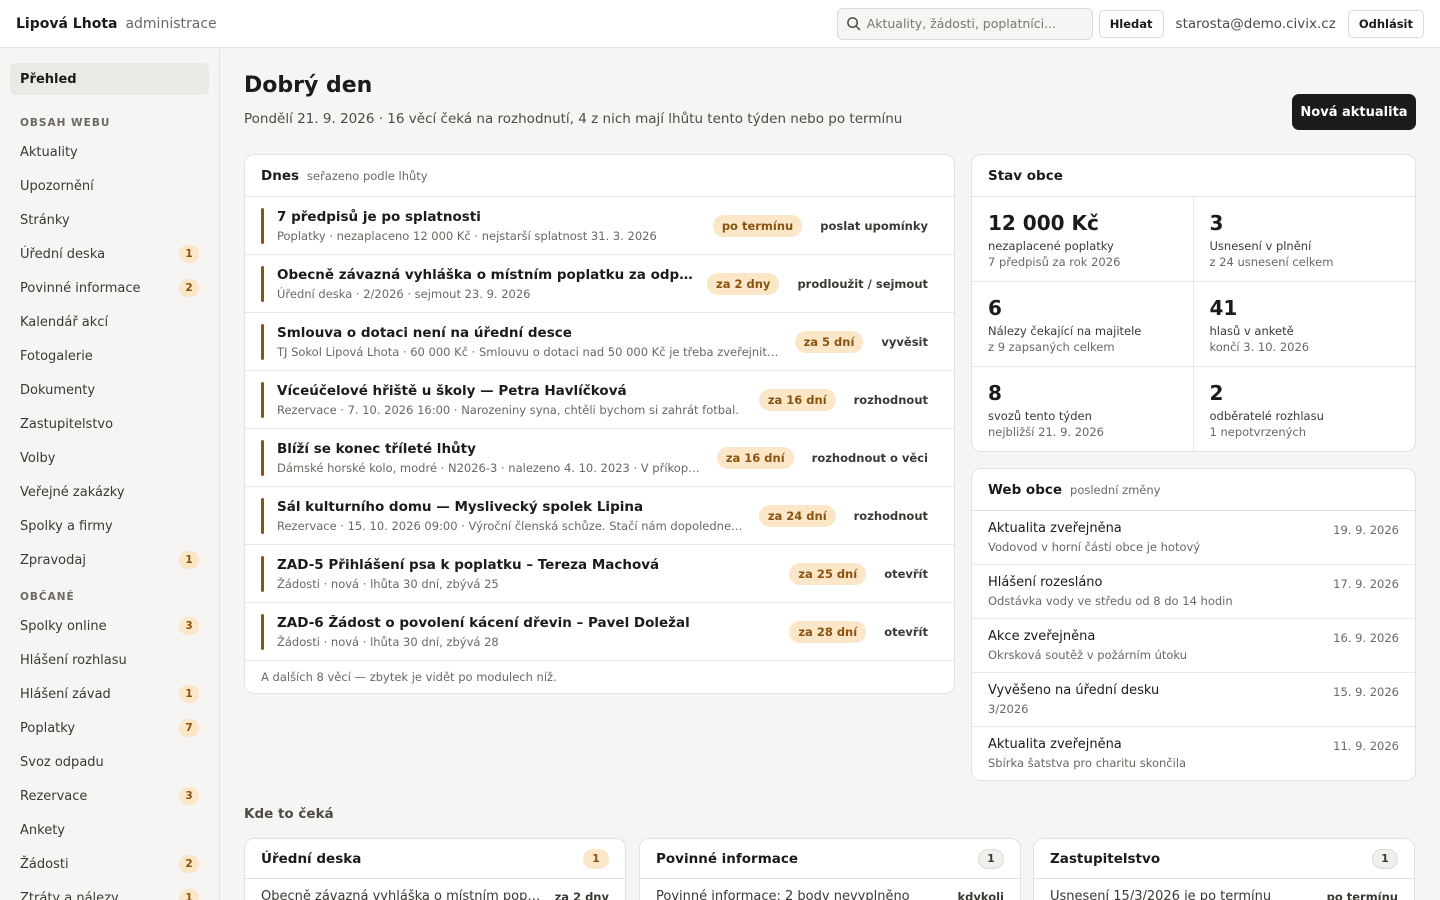 This screenshot has height=900, width=1440. What do you see at coordinates (45, 220) in the screenshot?
I see `sidebar-item-label: Stránky` at bounding box center [45, 220].